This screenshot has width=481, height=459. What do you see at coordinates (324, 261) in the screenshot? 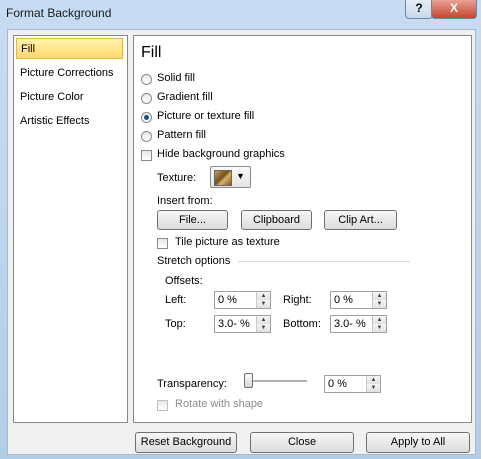
I see `stretch-separator` at bounding box center [324, 261].